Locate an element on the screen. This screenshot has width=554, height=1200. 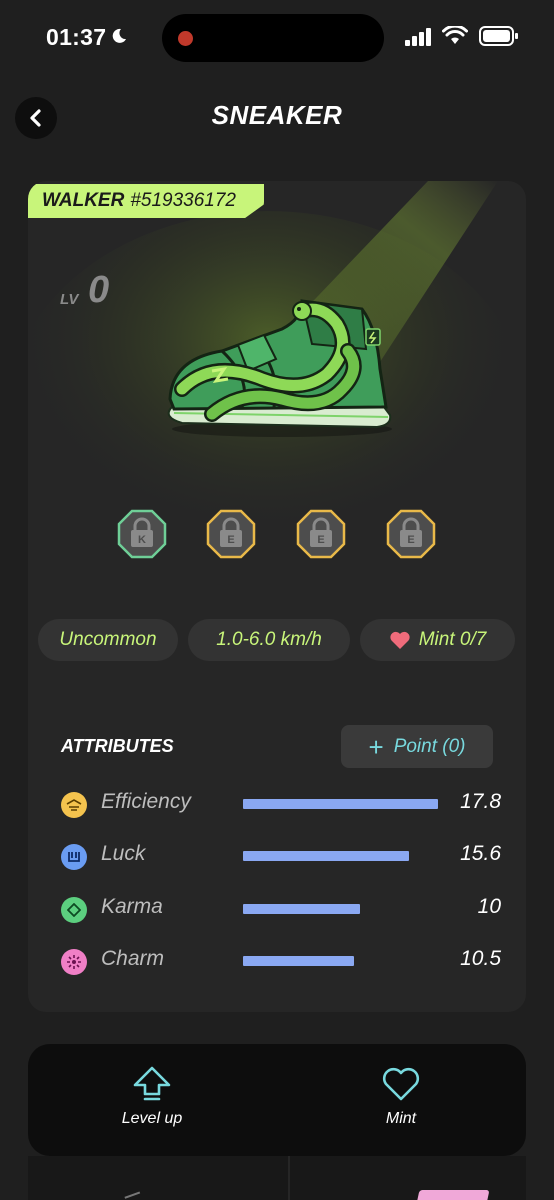
socket-3: E is located at coordinates (321, 534).